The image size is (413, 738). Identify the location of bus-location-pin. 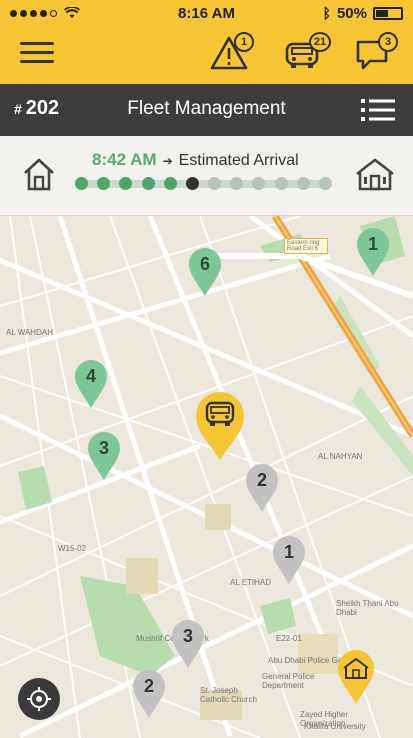
(220, 426).